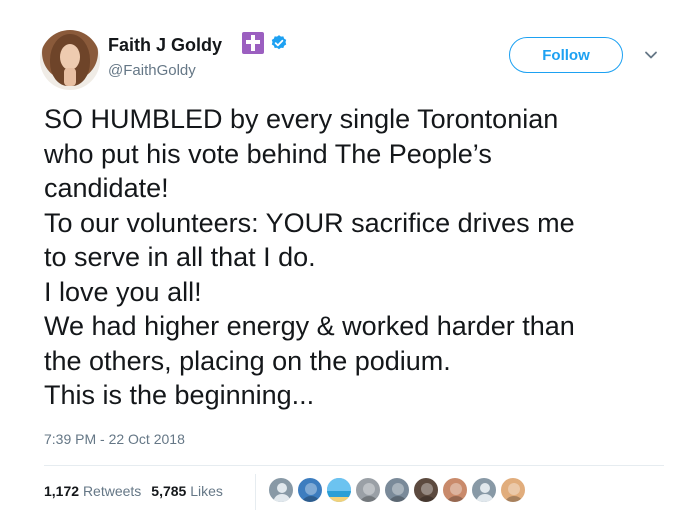 The height and width of the screenshot is (522, 700). Describe the element at coordinates (165, 45) in the screenshot. I see `user-name: Faith J Goldy` at that location.